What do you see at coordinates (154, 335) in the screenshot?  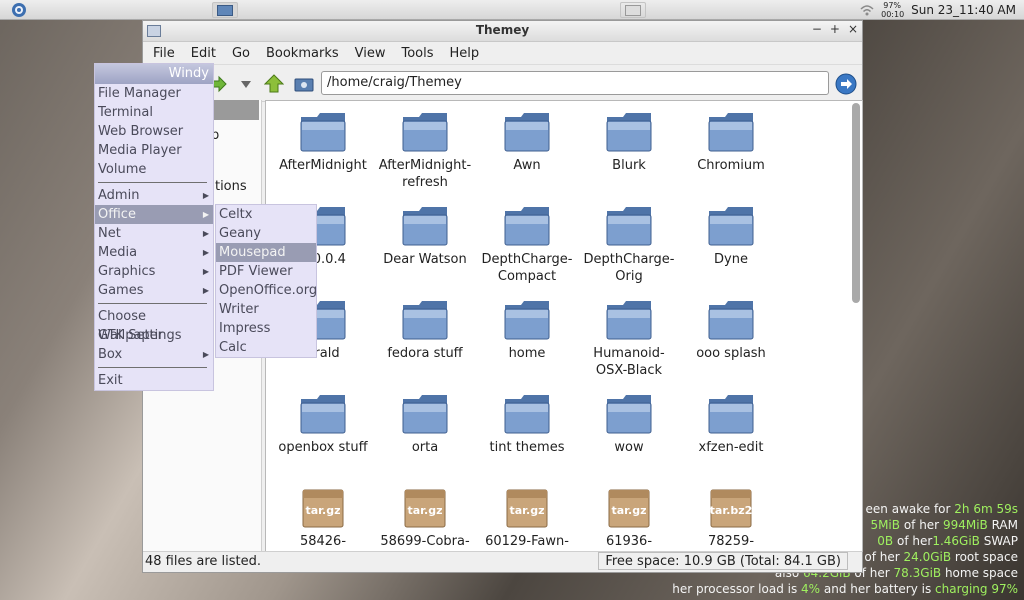 I see `menu-item-gtk-settings: GTK Settings` at bounding box center [154, 335].